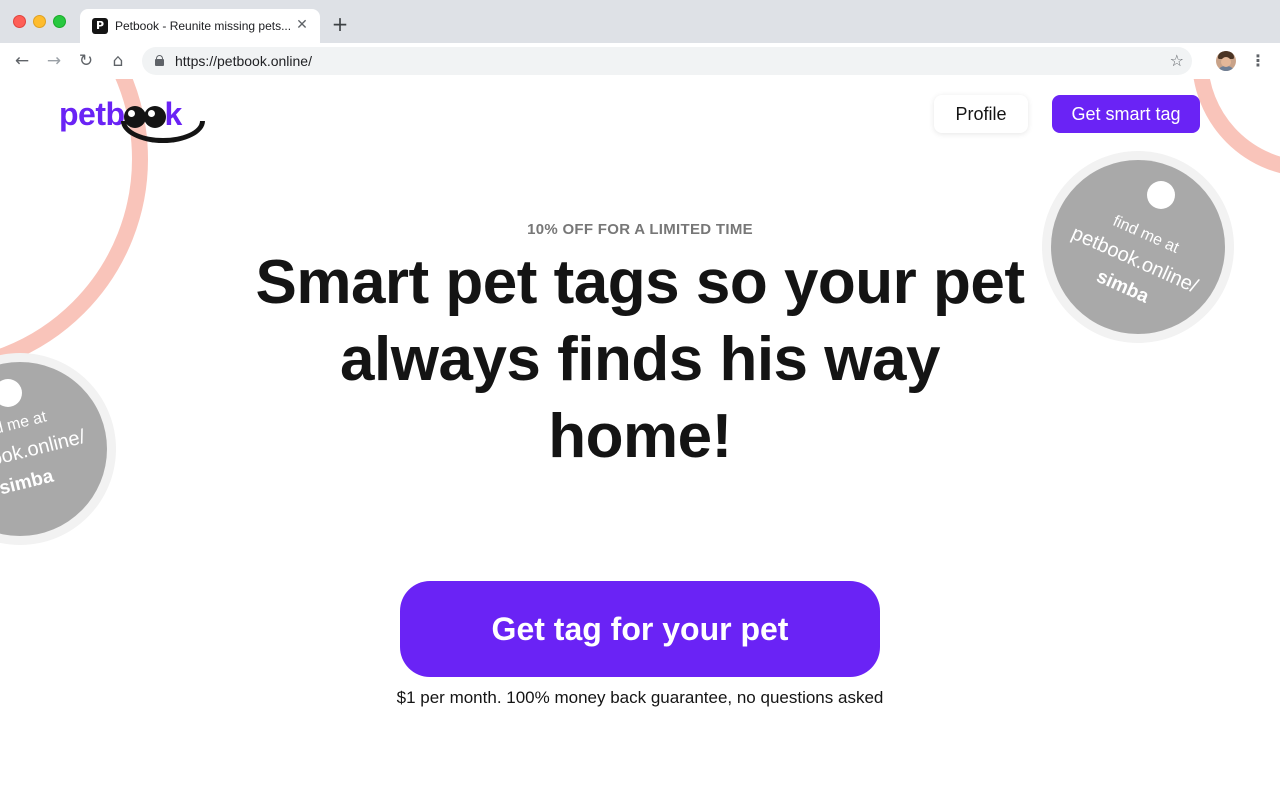 Image resolution: width=1280 pixels, height=800 pixels. I want to click on home-icon: ⌂, so click(118, 61).